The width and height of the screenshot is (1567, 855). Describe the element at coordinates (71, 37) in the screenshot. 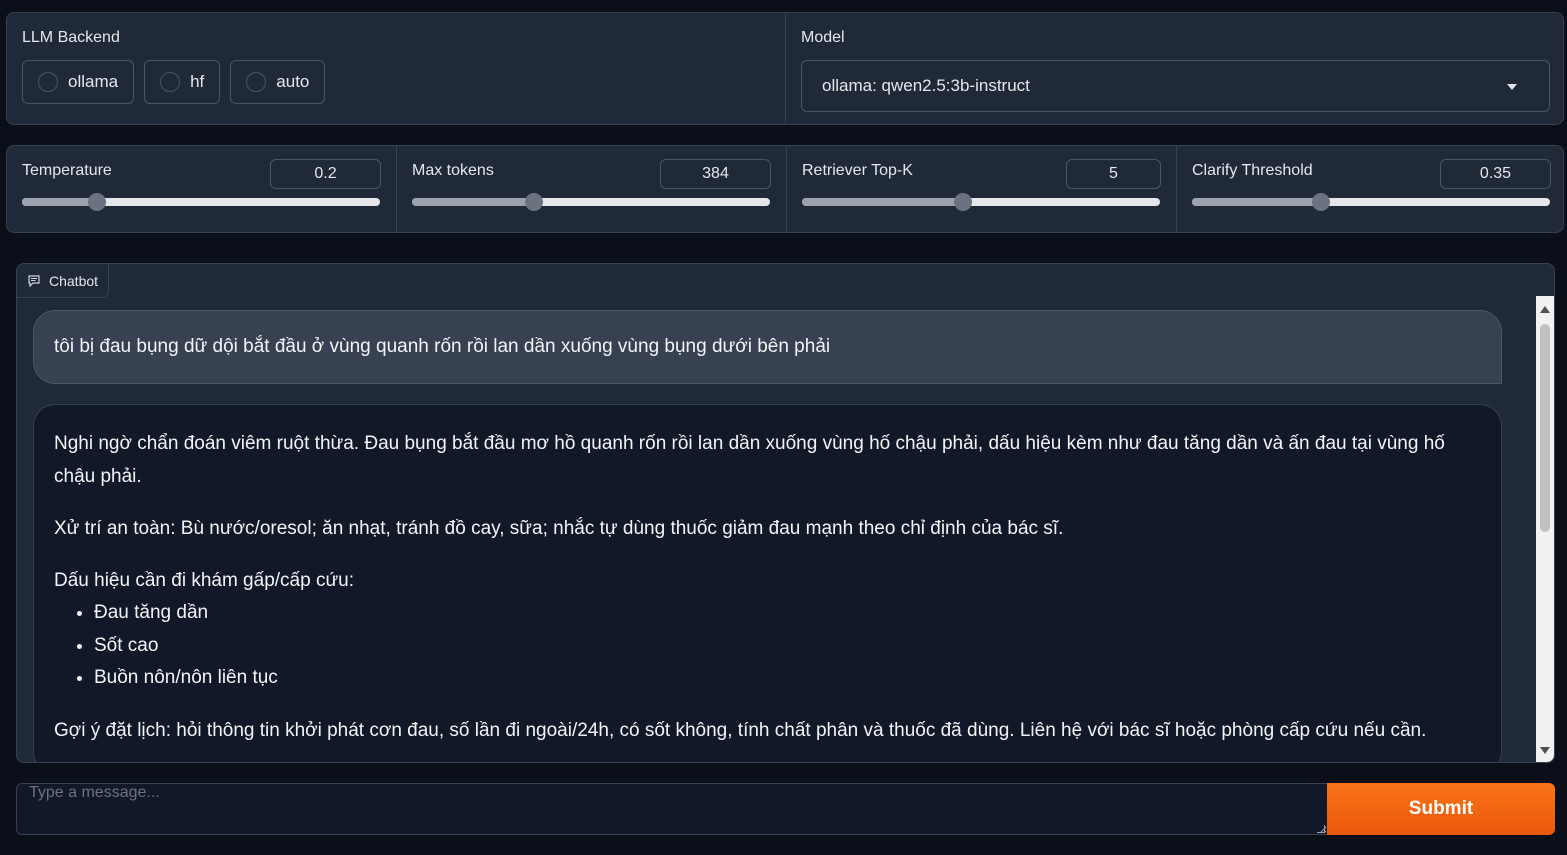

I see `llm-backend-label: LLM Backend` at that location.